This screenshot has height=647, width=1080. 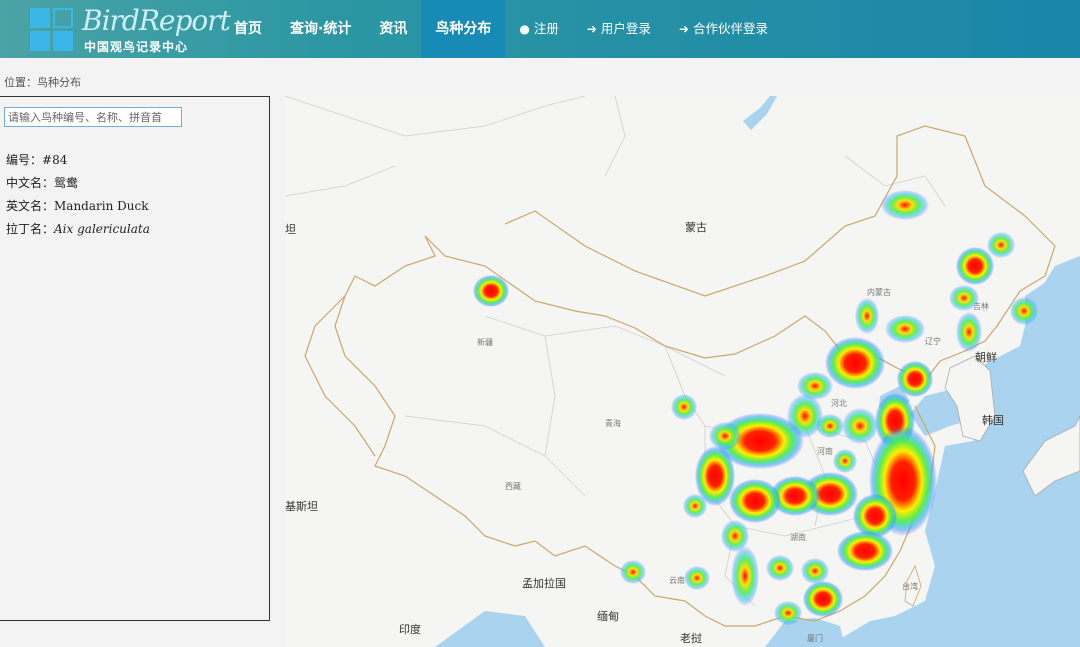 I want to click on nav-home-label: 首页, so click(x=248, y=29).